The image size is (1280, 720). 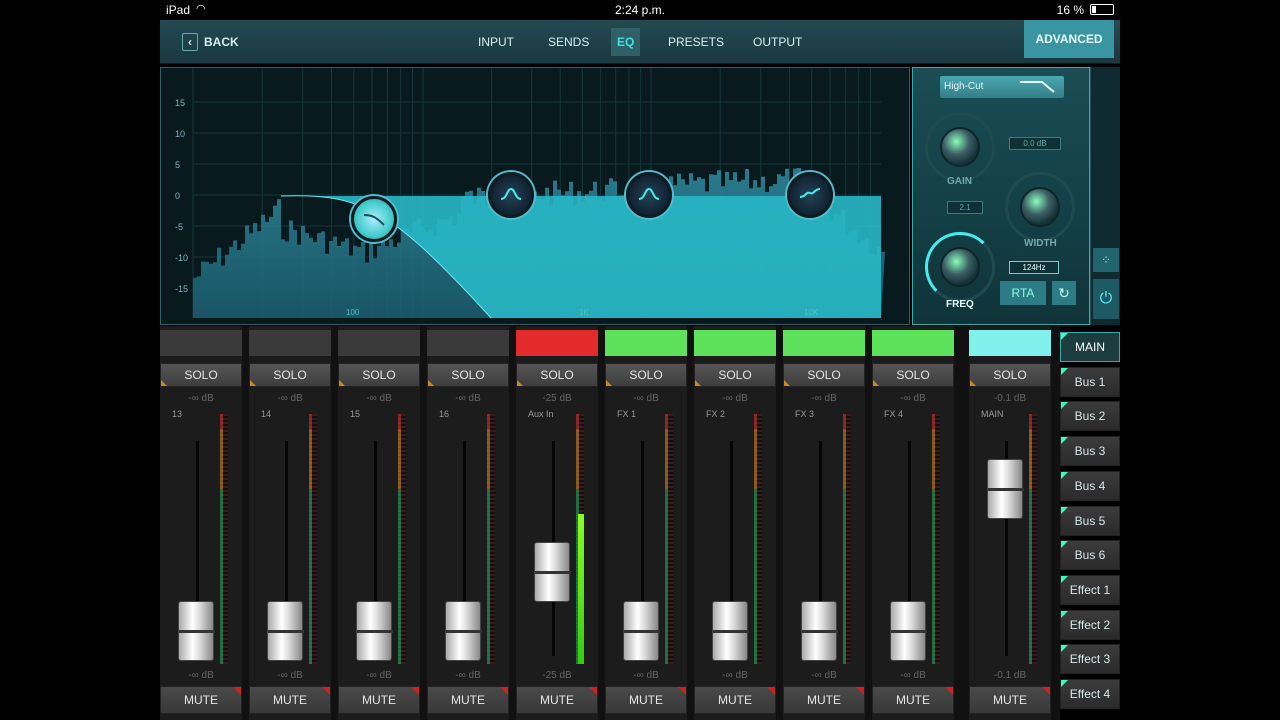 I want to click on power-icon: ⏻, so click(x=1106, y=299).